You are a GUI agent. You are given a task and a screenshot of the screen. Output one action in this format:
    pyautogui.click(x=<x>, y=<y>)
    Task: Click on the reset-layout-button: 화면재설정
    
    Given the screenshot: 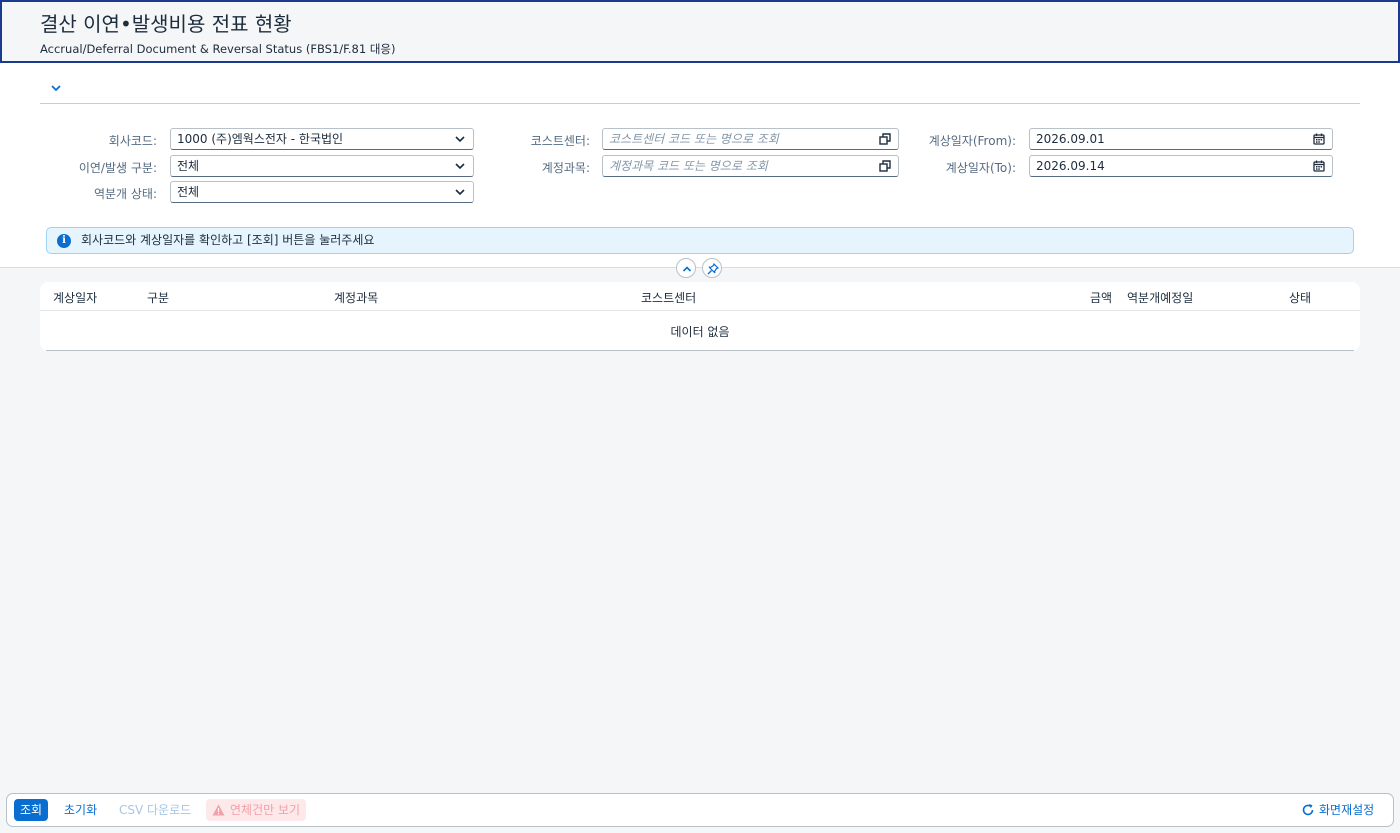 What is the action you would take?
    pyautogui.click(x=1339, y=810)
    